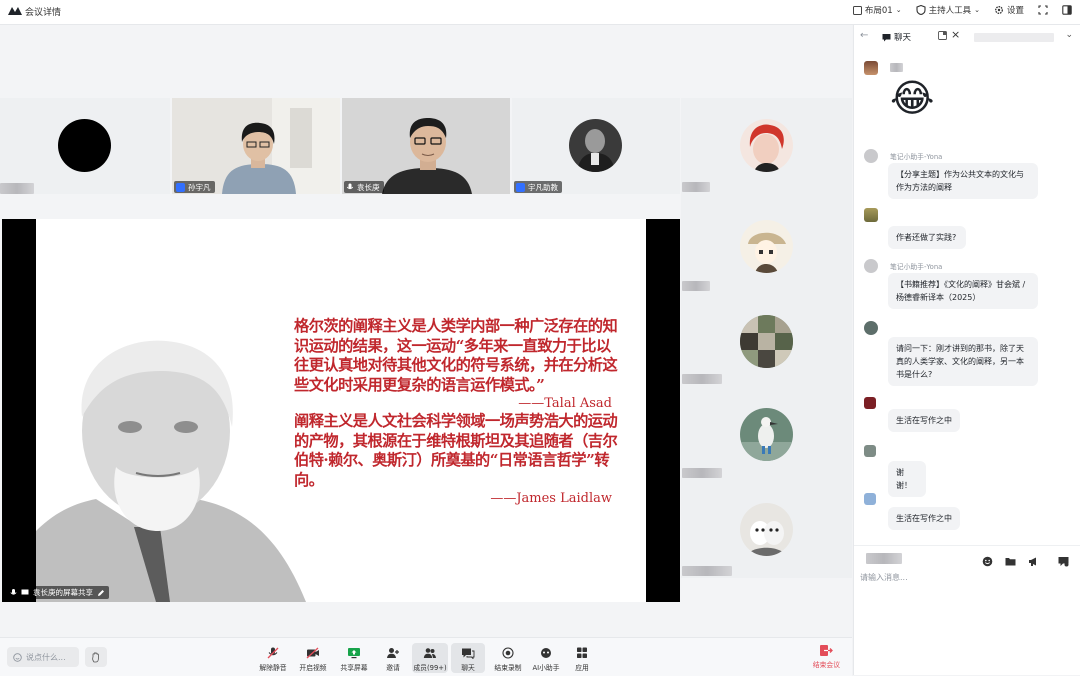 The image size is (1080, 676). I want to click on start-video-button: 开启视频, so click(313, 658).